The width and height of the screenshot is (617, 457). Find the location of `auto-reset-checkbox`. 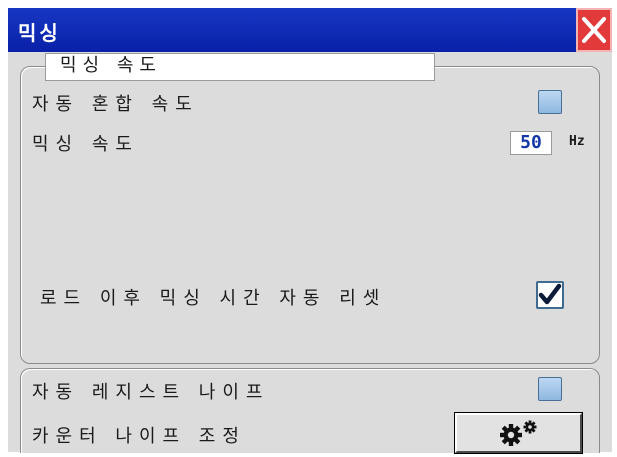

auto-reset-checkbox is located at coordinates (550, 295).